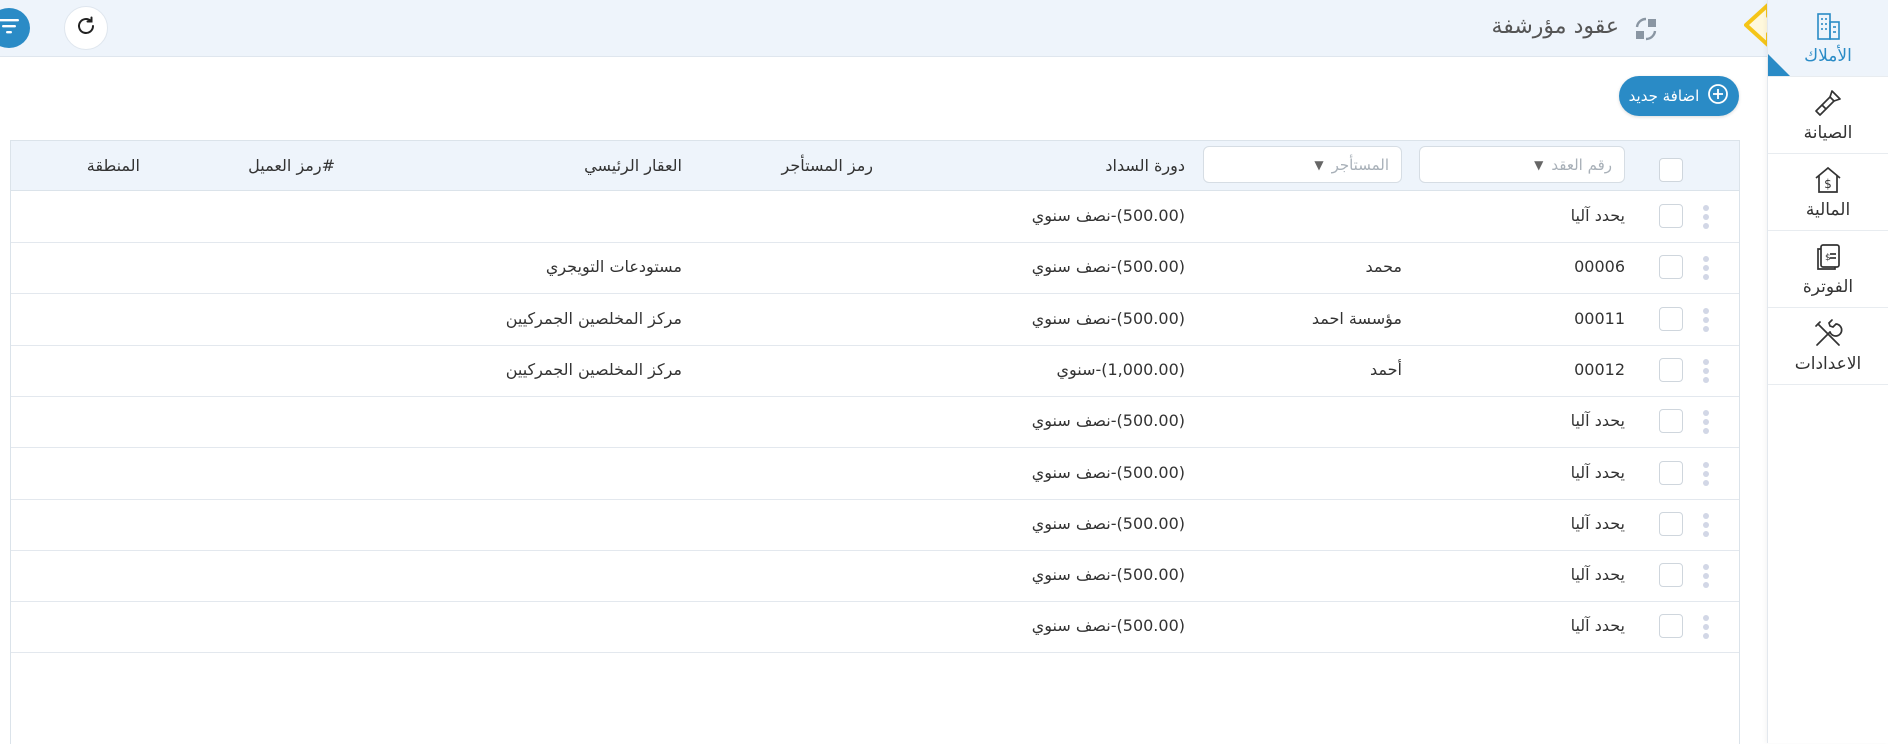 This screenshot has width=1888, height=744. I want to click on active-indicator, so click(1779, 65).